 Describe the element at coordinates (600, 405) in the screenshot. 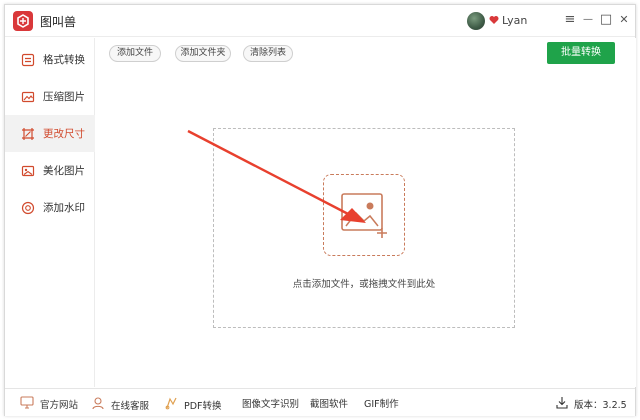

I see `version-label: 版本：3.2.5` at that location.